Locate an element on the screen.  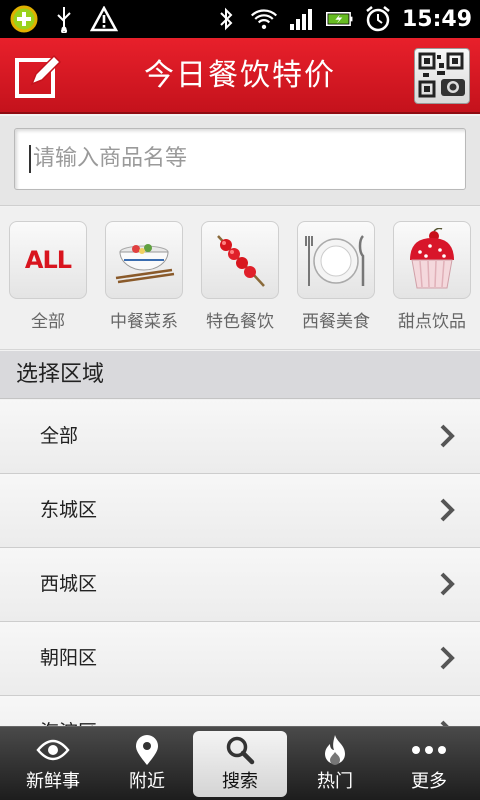
search-icon is located at coordinates (240, 748).